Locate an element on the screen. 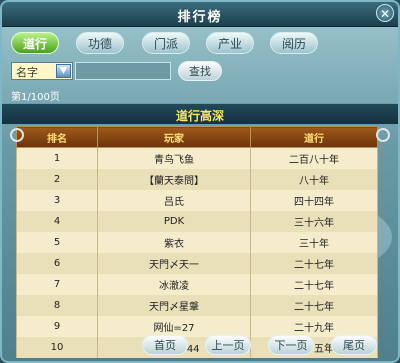 This screenshot has width=400, height=363. rank-cell: 4 is located at coordinates (57, 221).